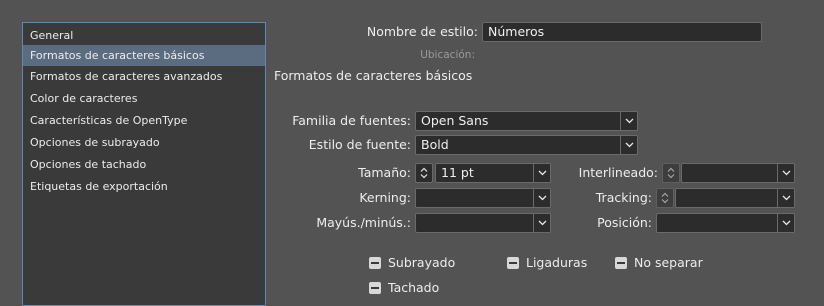  I want to click on style-name-label: Nombre de estilo:, so click(422, 31).